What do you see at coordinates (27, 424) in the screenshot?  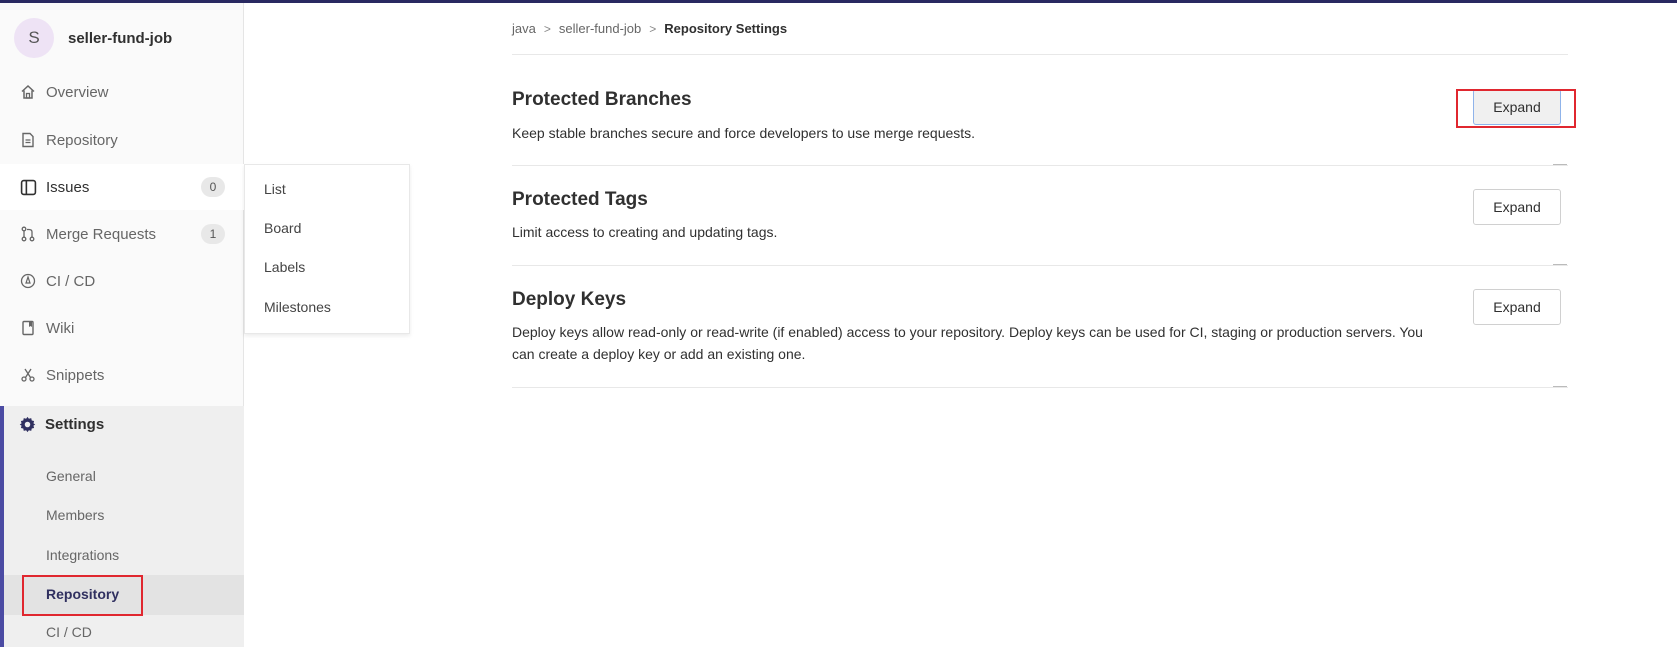 I see `gear-icon` at bounding box center [27, 424].